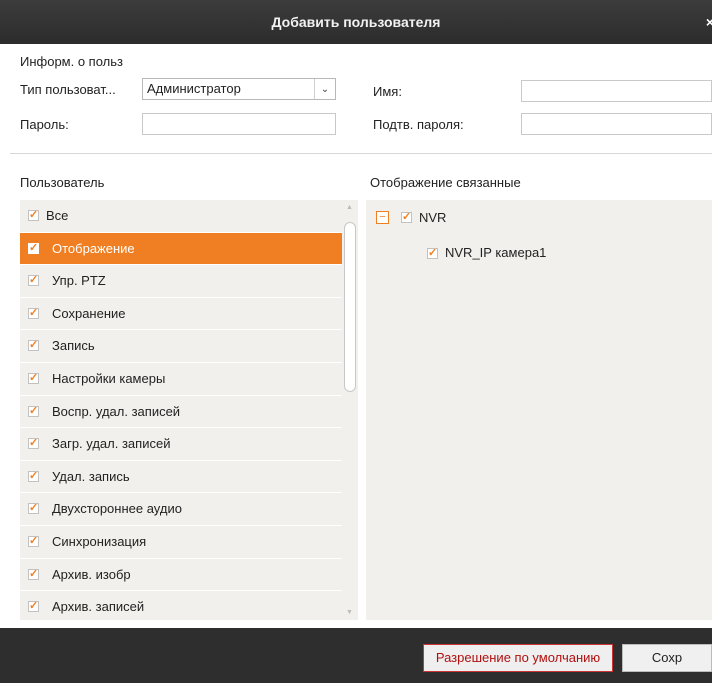  Describe the element at coordinates (111, 444) in the screenshot. I see `permission-label: Загр. удал. записей` at that location.